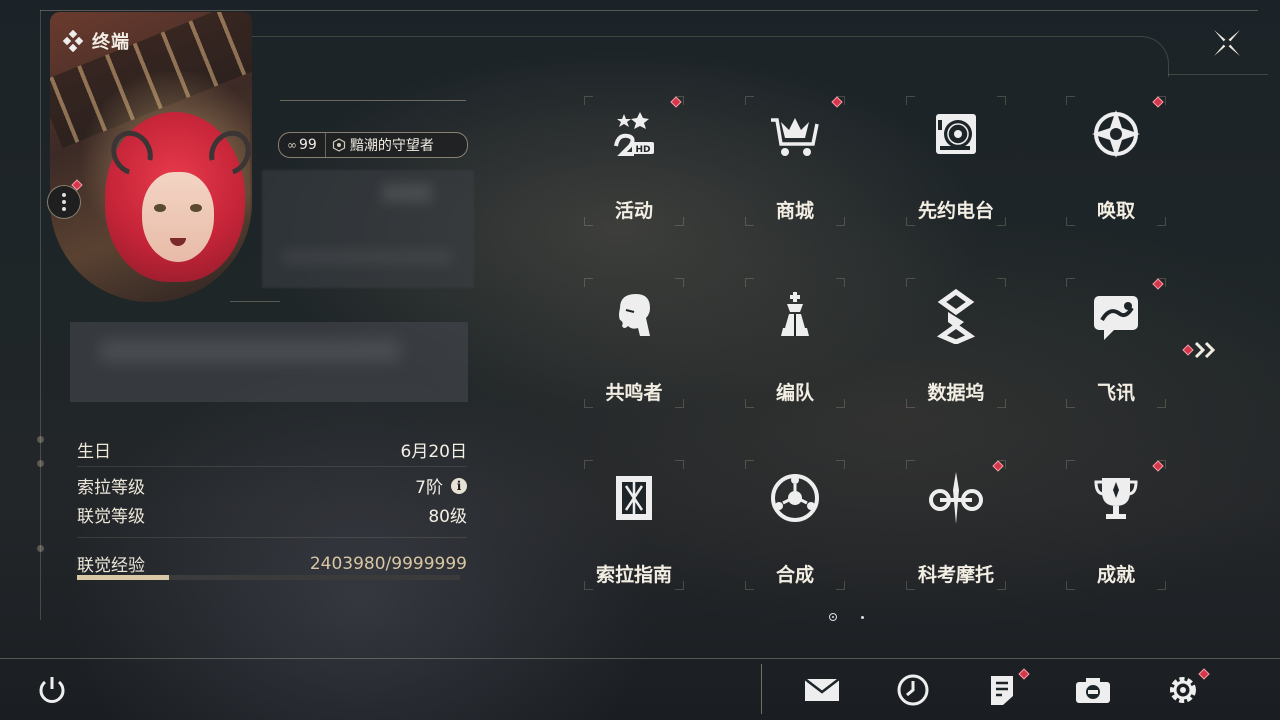 This screenshot has height=720, width=1280. Describe the element at coordinates (73, 41) in the screenshot. I see `terminal-diamond-icon` at that location.